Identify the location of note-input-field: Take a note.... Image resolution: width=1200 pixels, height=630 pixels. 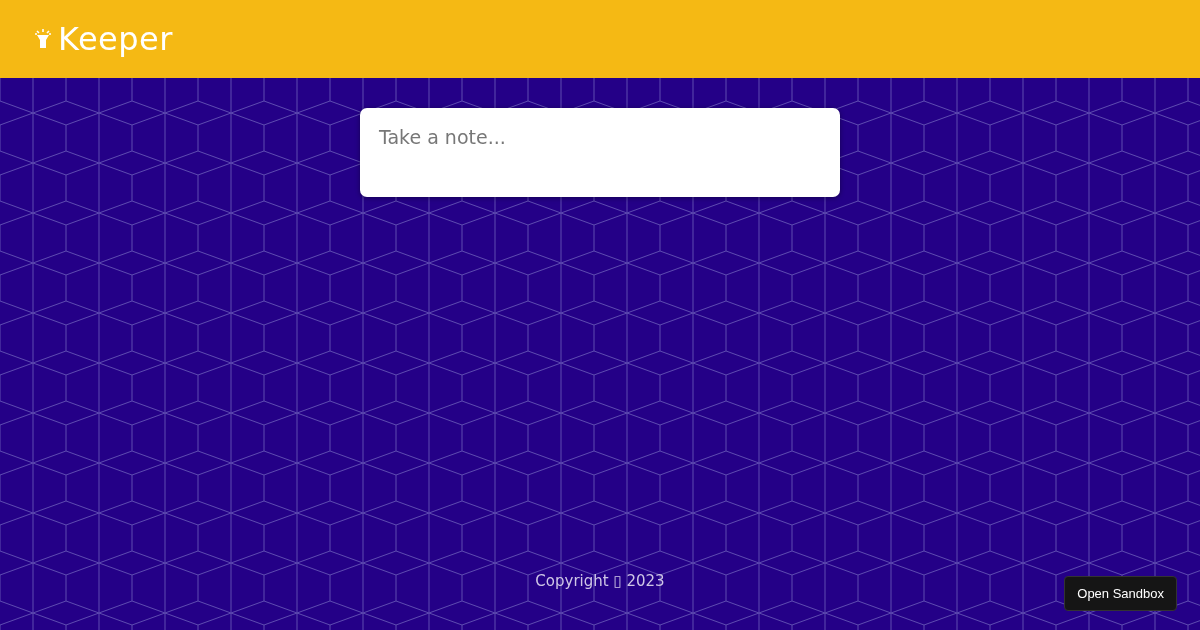
(600, 152).